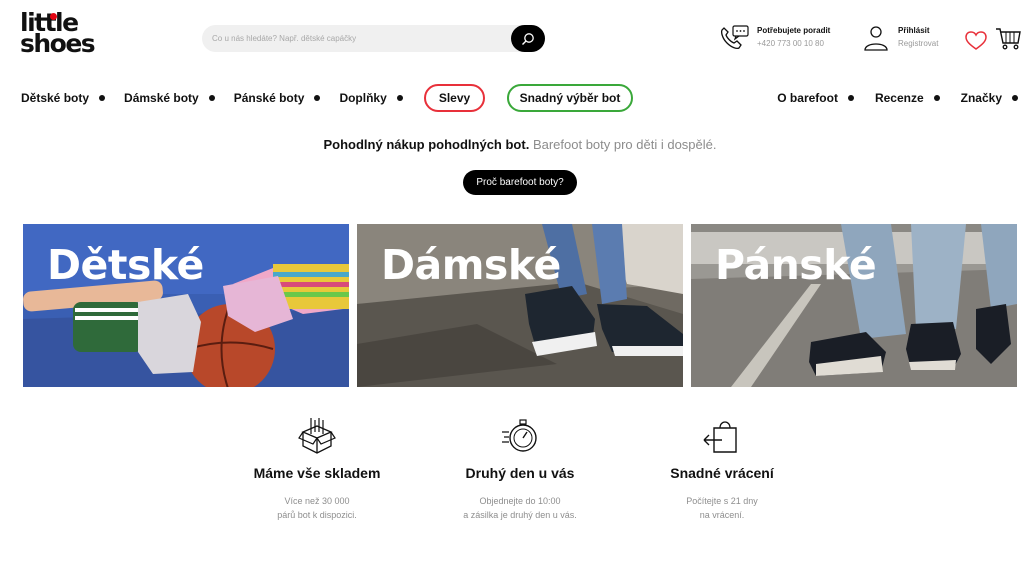  Describe the element at coordinates (317, 515) in the screenshot. I see `feature-text-line2: párů bot k dispozici.` at that location.